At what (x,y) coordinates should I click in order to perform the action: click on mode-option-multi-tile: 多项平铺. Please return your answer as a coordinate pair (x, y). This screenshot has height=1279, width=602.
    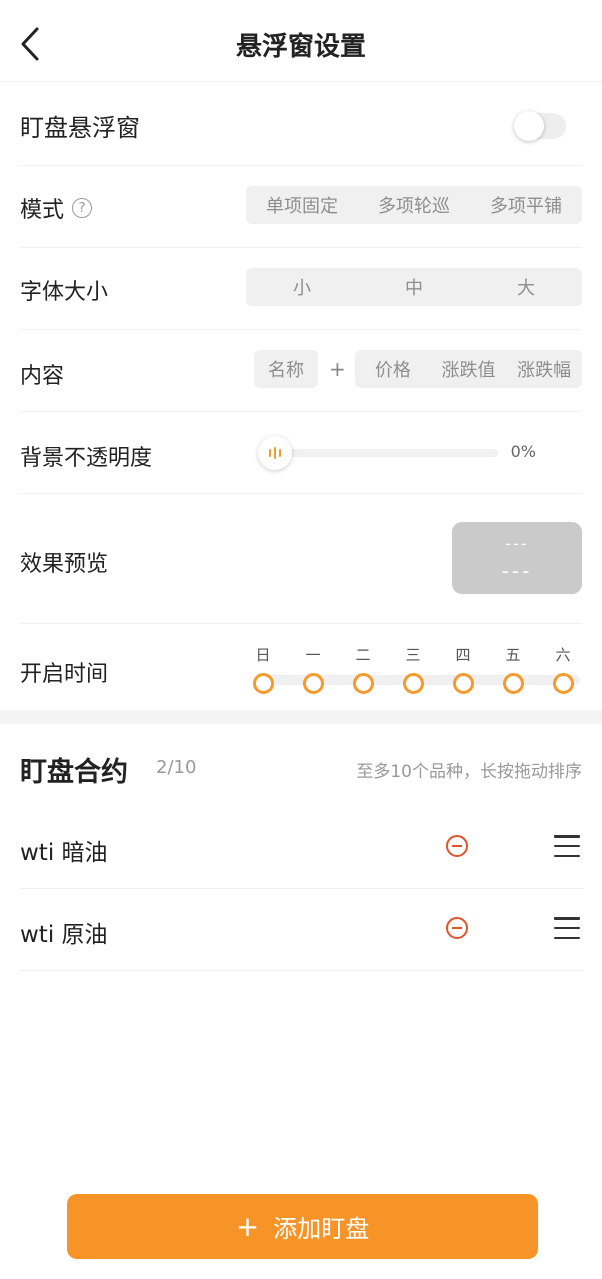
    Looking at the image, I should click on (526, 205).